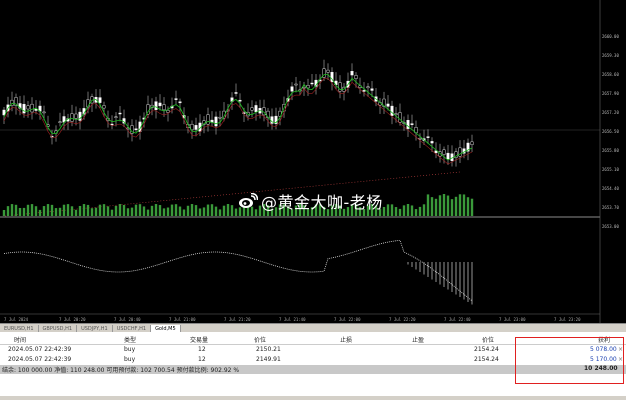  Describe the element at coordinates (292, 319) in the screenshot. I see `time-axis-label: 7 Jul 21:40` at that location.